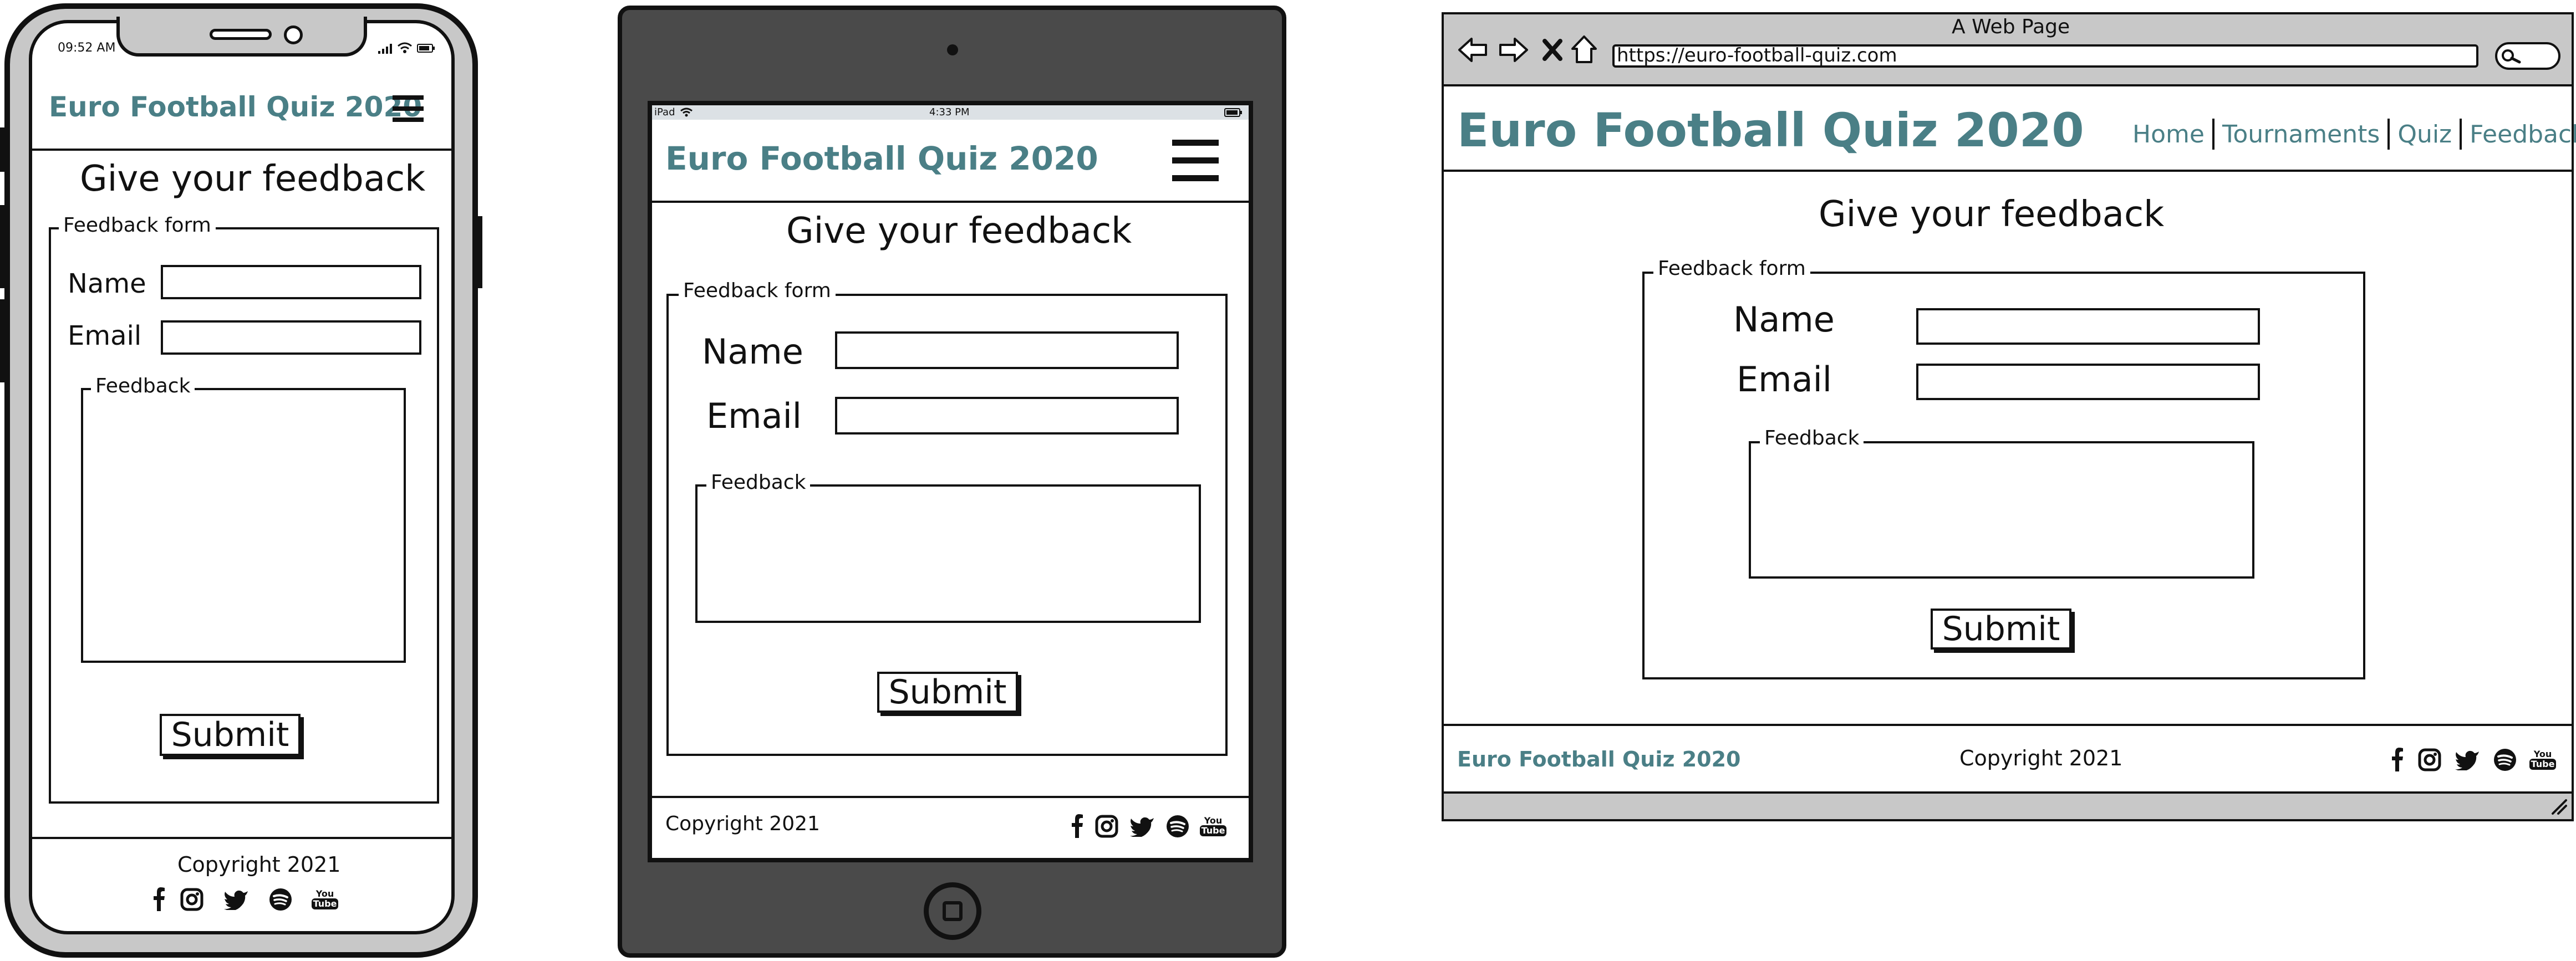  I want to click on desktop-feedback-legend: Feedback, so click(1812, 438).